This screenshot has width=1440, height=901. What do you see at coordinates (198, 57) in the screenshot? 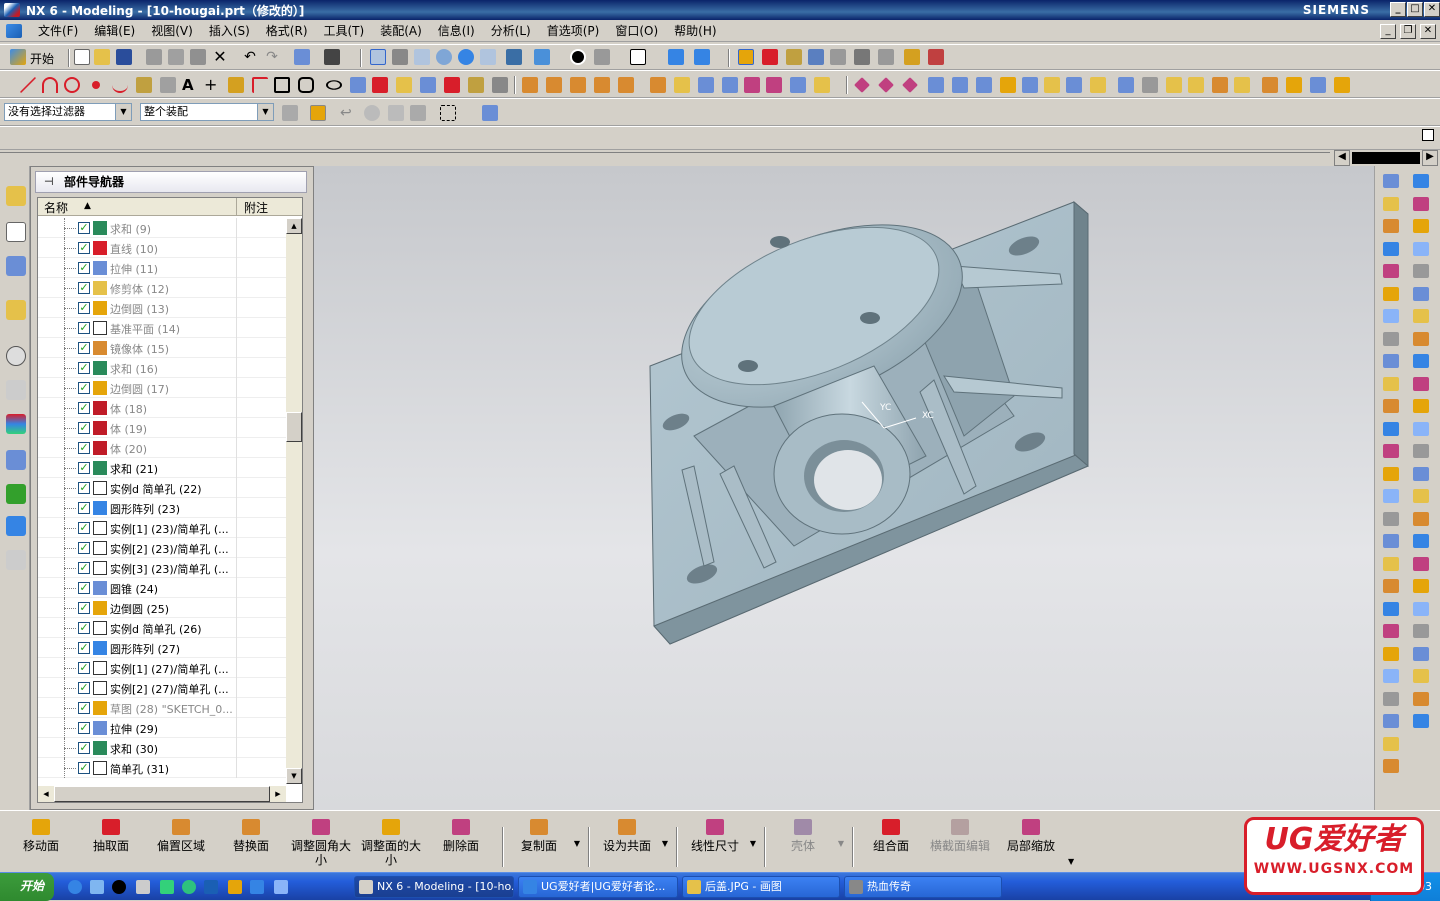
I see `paste-icon` at bounding box center [198, 57].